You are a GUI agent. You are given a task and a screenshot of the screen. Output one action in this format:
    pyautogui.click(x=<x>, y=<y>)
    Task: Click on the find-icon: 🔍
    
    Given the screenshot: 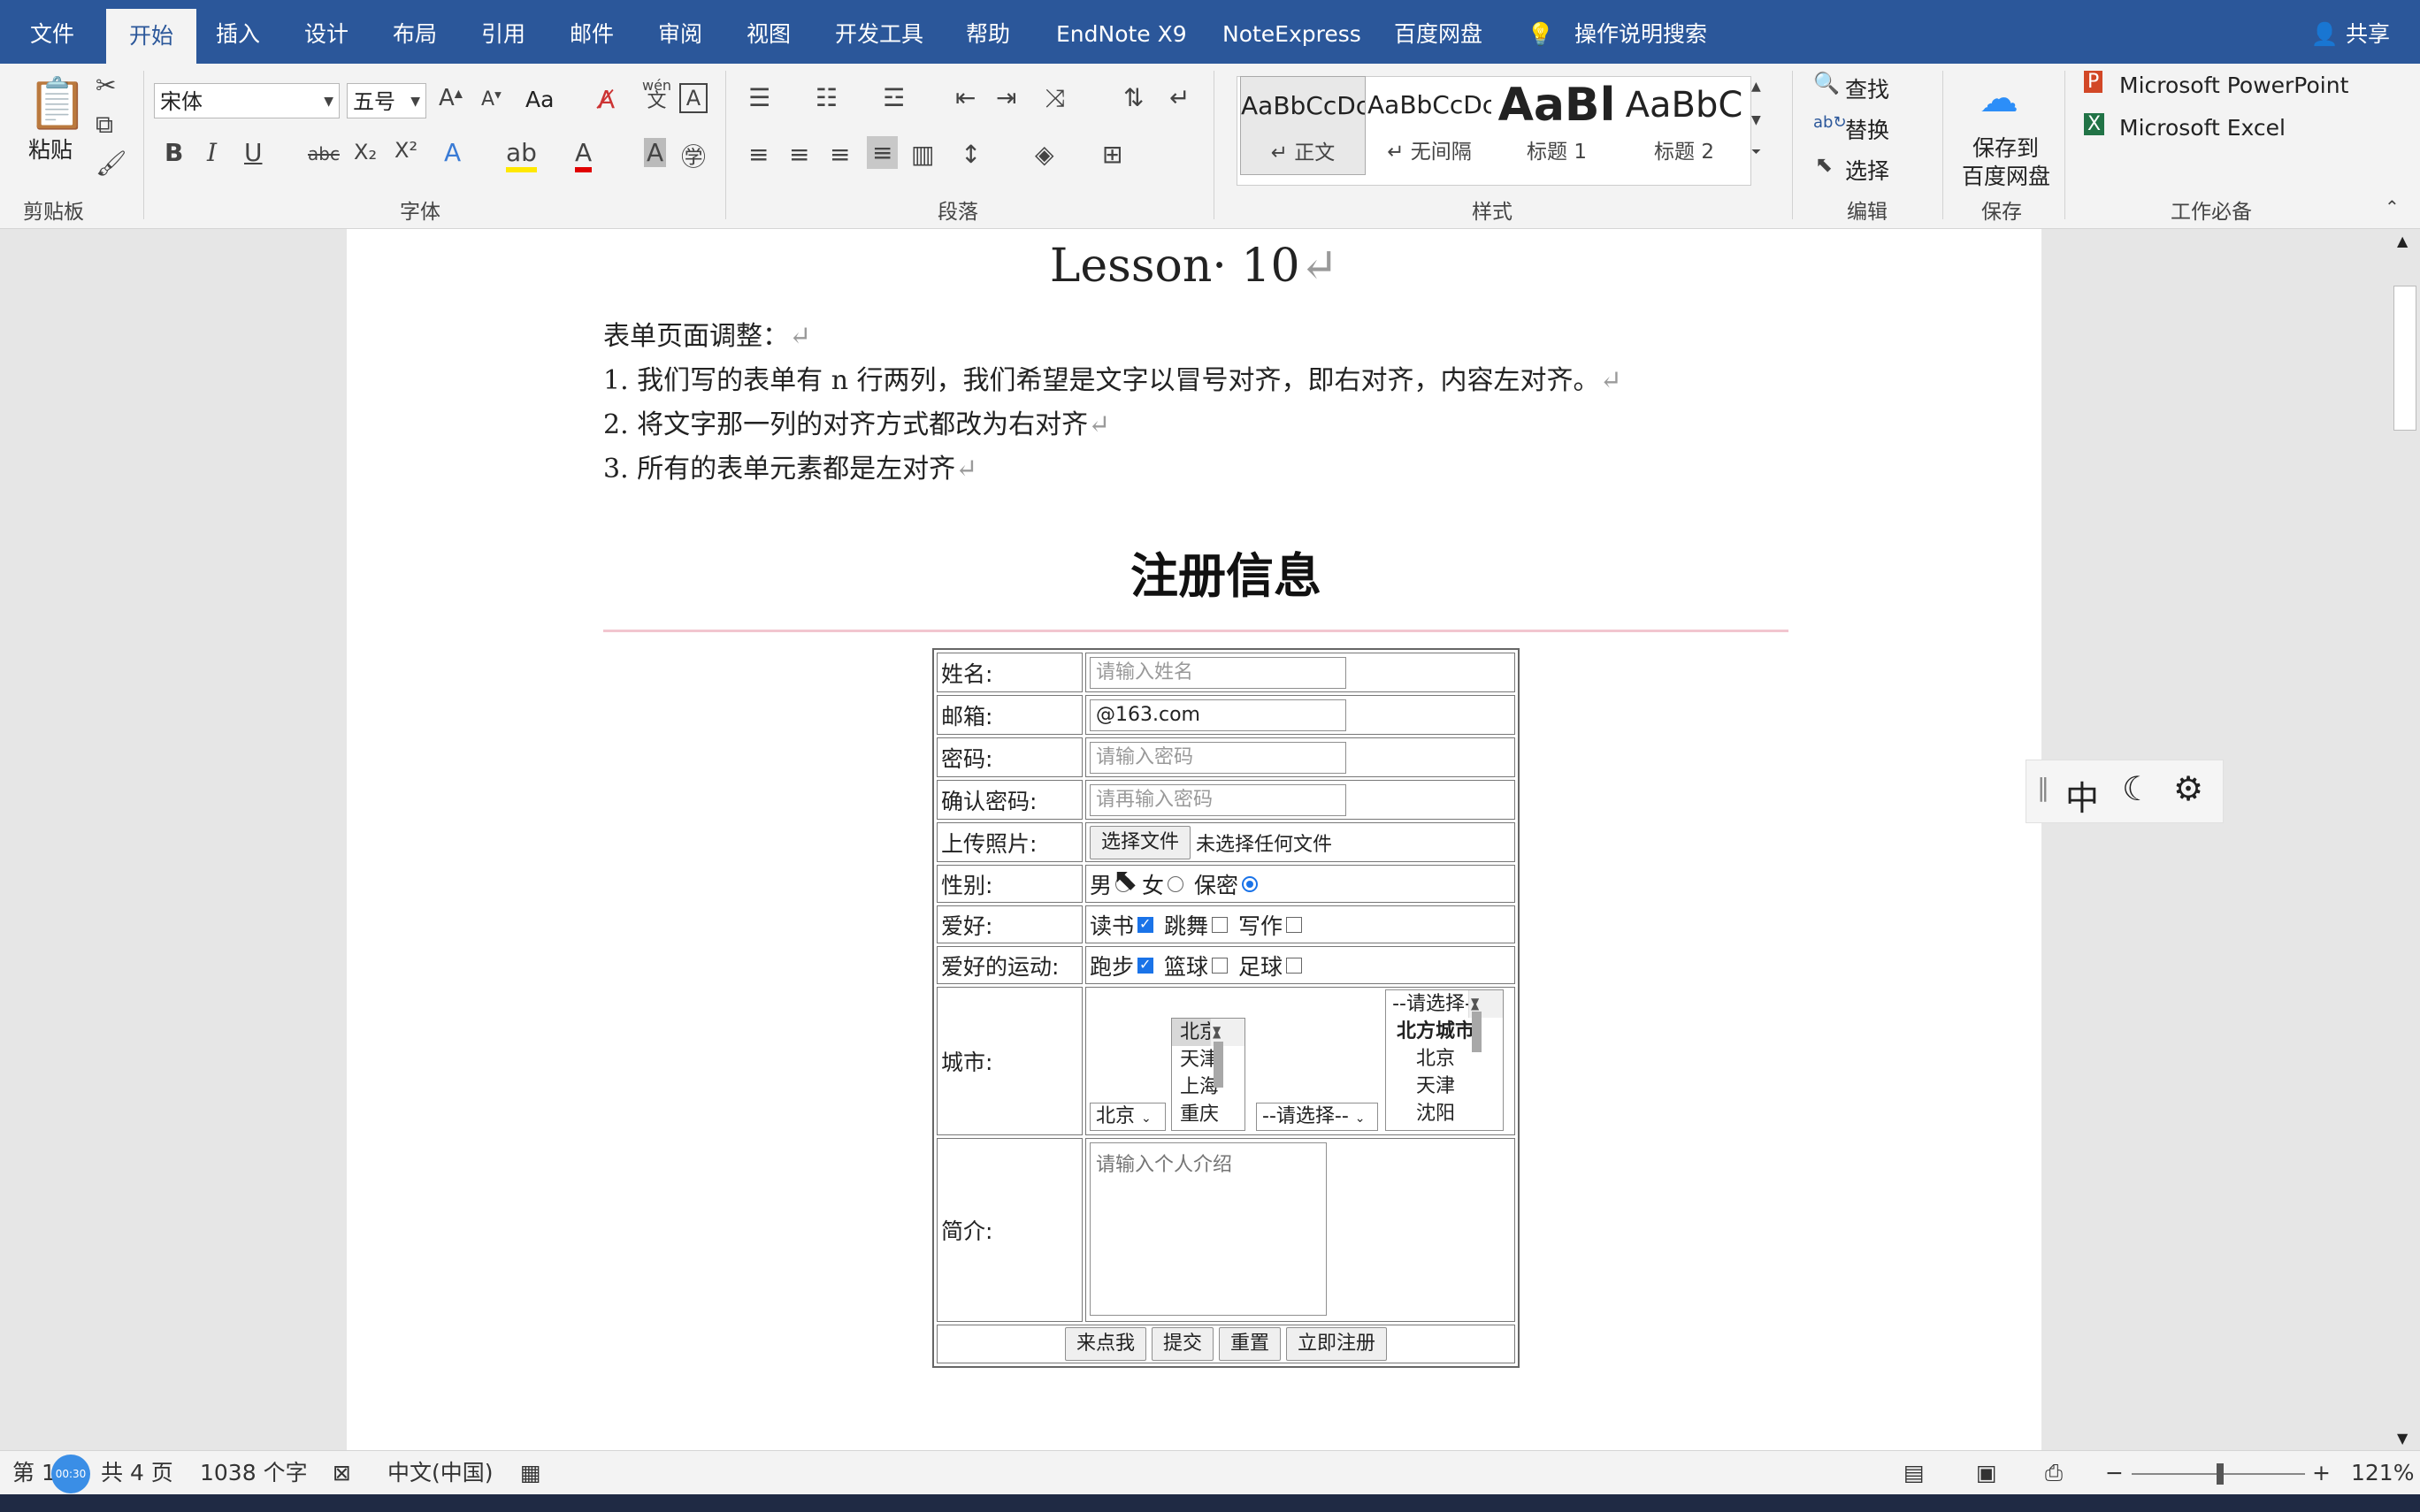 What is the action you would take?
    pyautogui.click(x=1827, y=83)
    